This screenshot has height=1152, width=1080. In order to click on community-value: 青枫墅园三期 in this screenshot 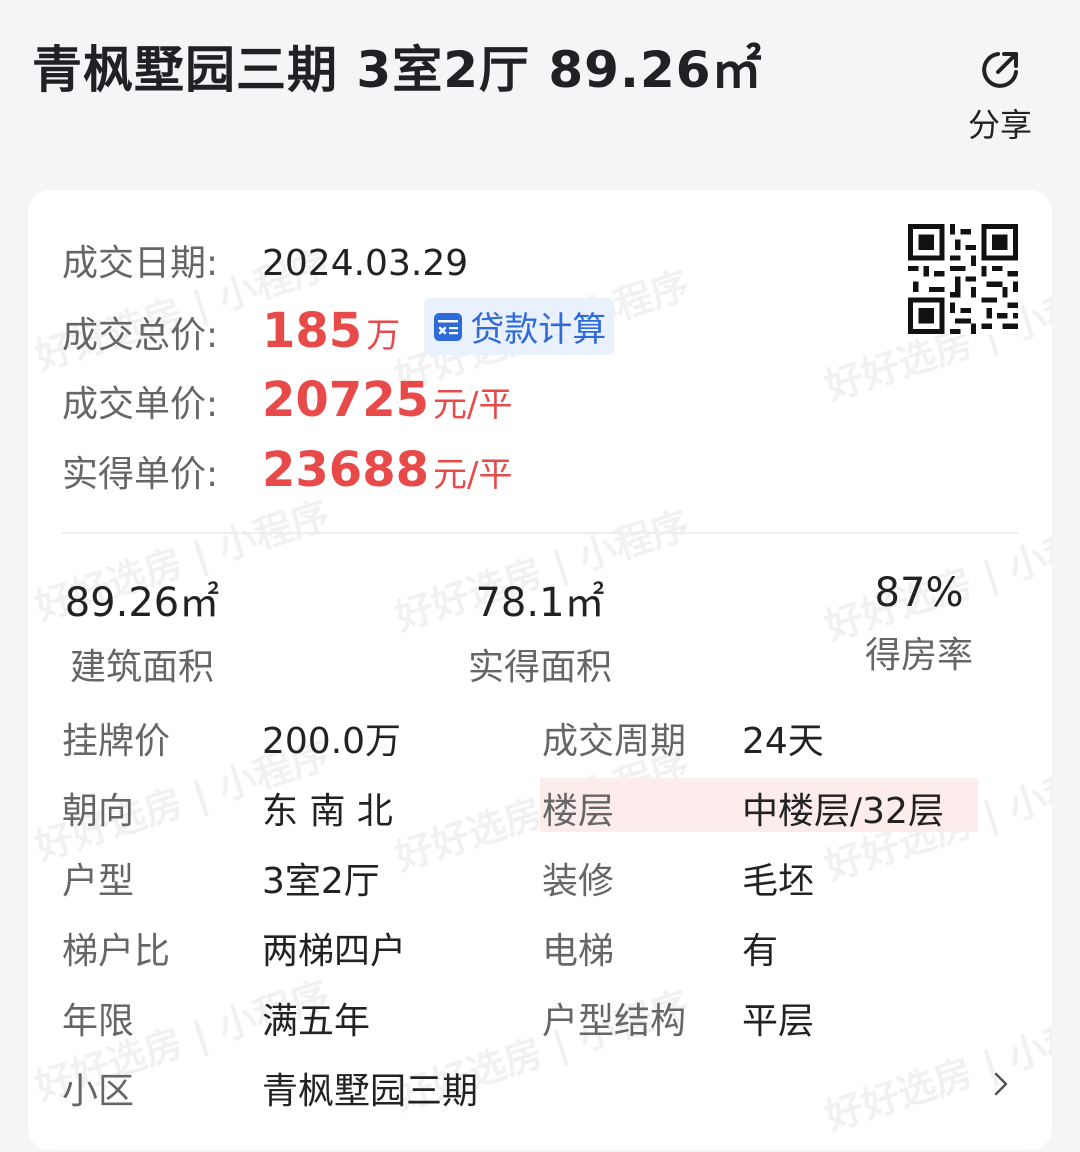, I will do `click(370, 1091)`.